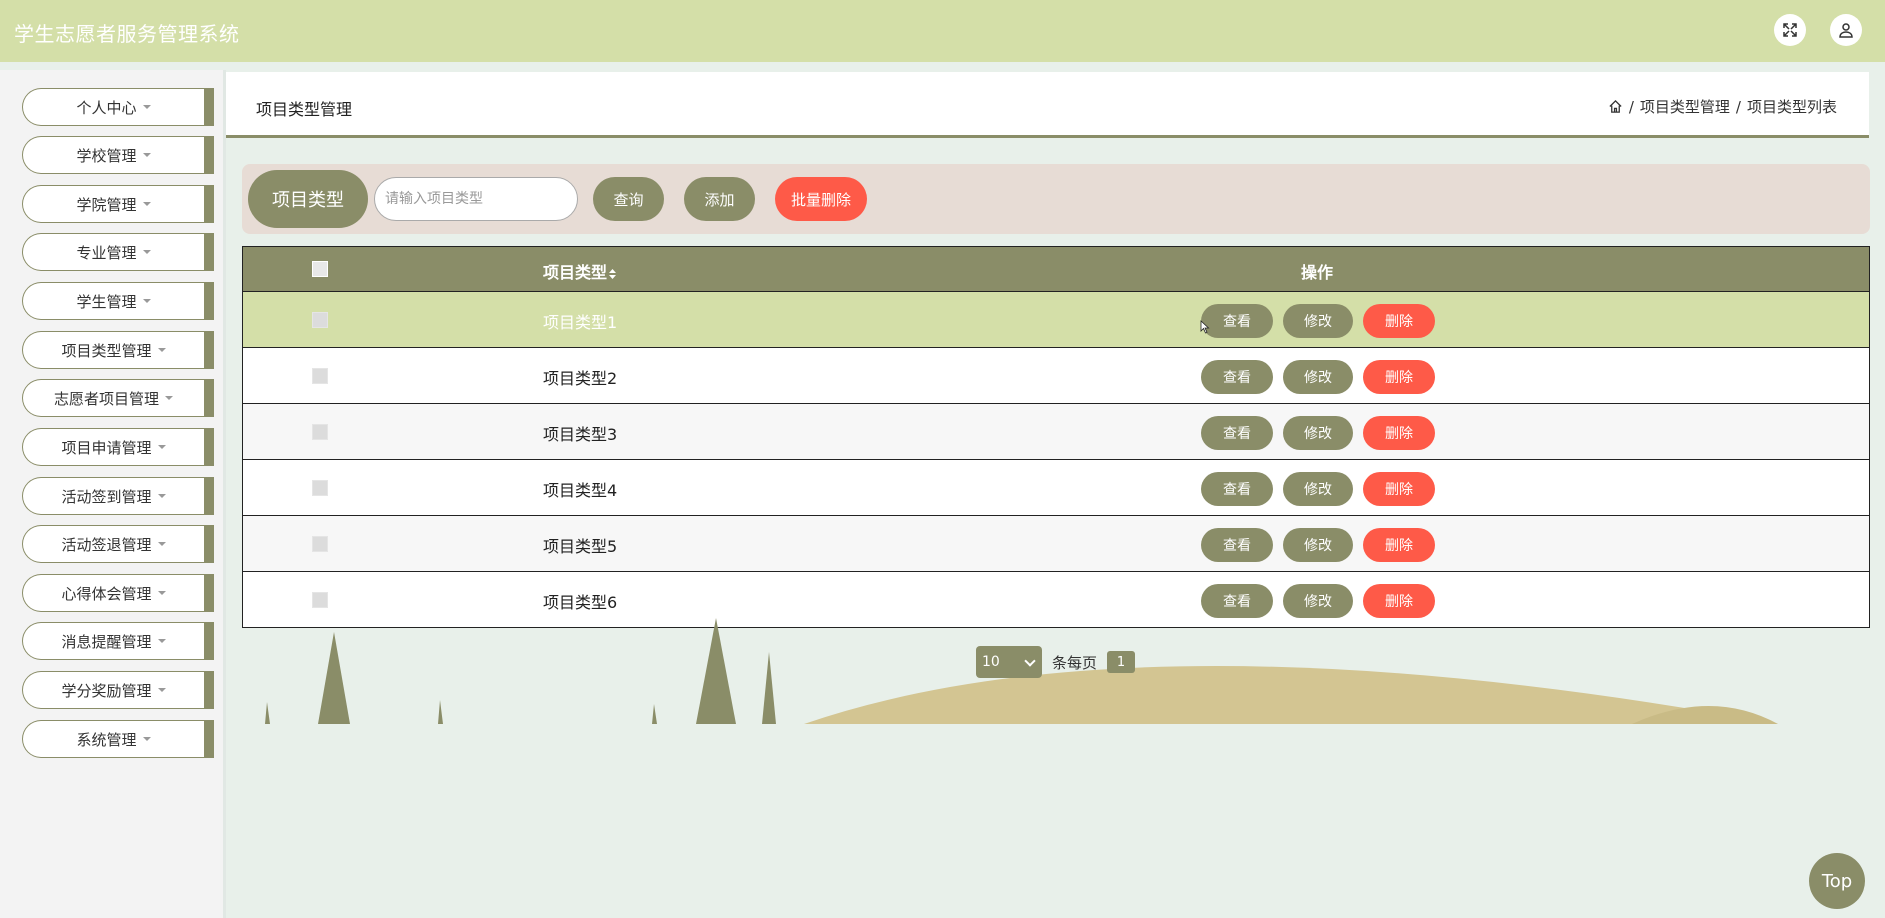 The height and width of the screenshot is (918, 1885). What do you see at coordinates (942, 31) in the screenshot?
I see `top-bar: 学生志愿者服务管理系统` at bounding box center [942, 31].